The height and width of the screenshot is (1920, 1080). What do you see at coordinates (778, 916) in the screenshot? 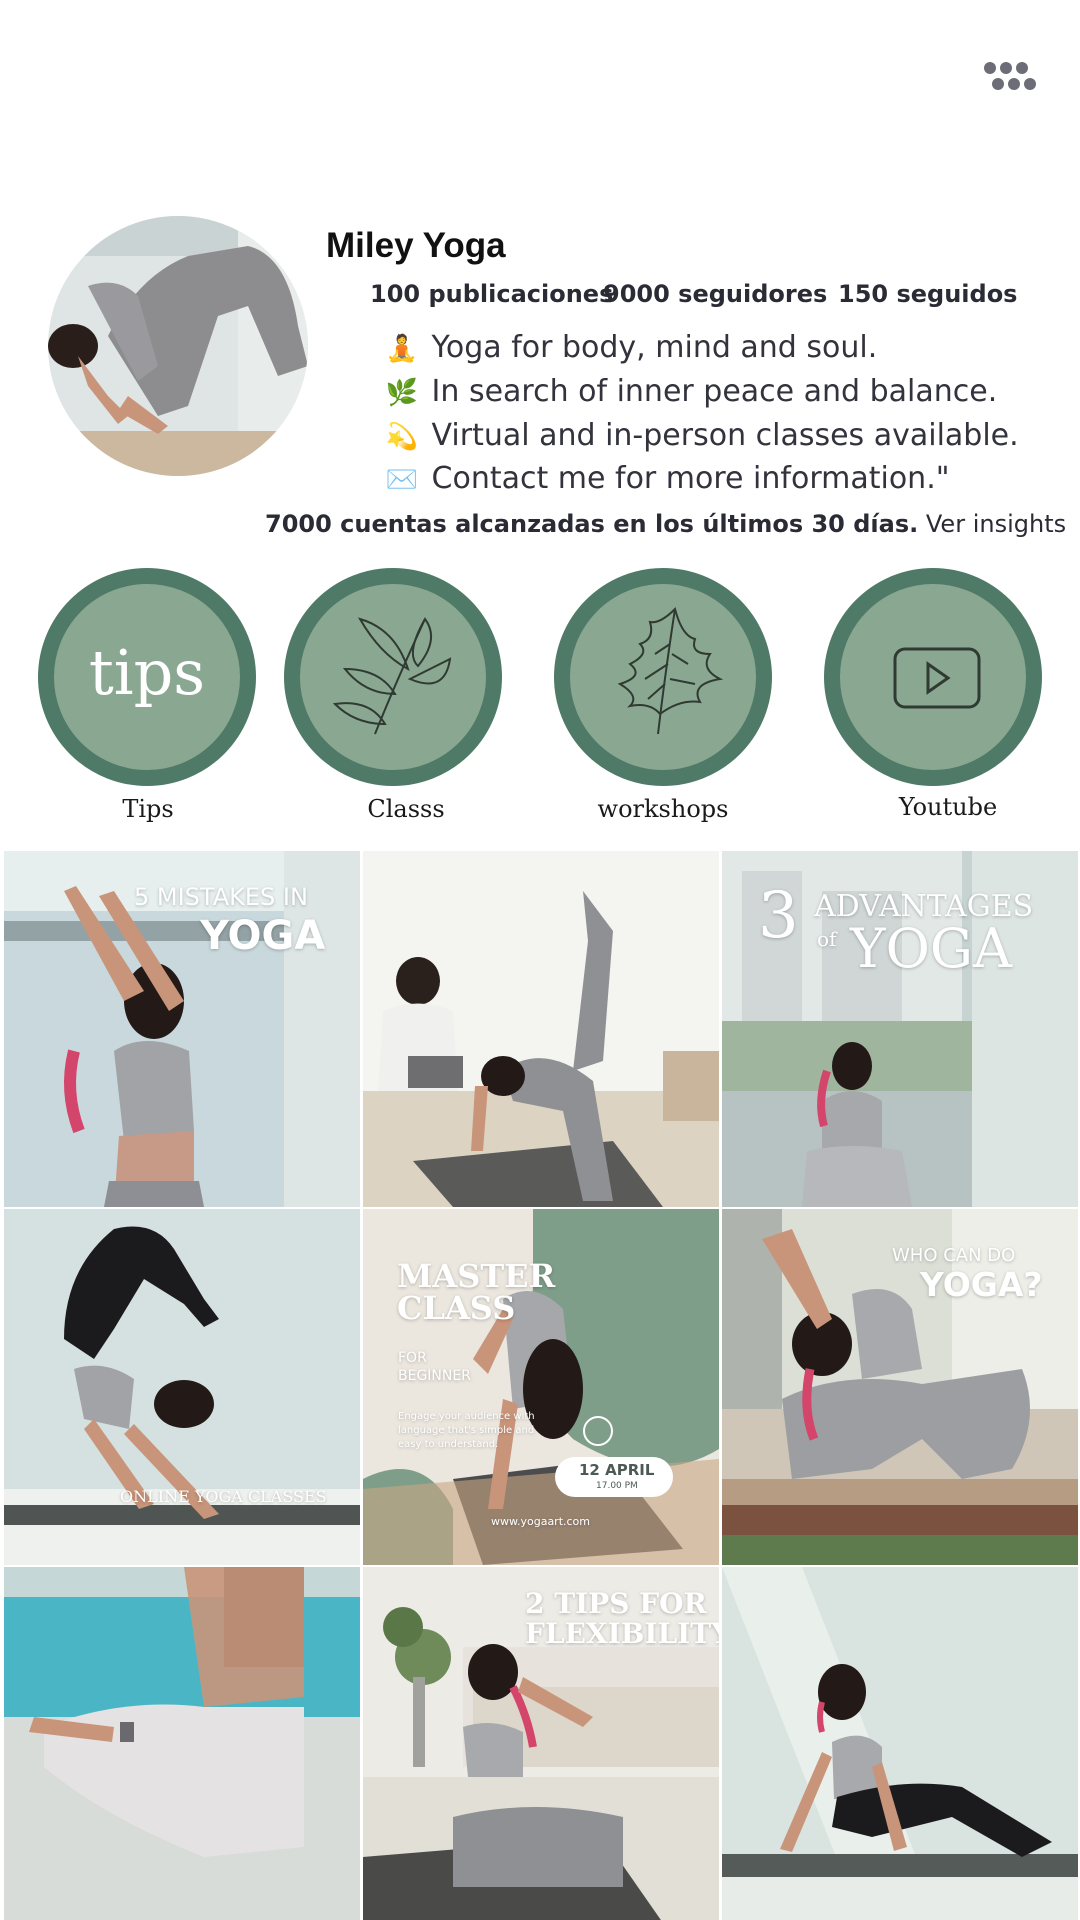
I see `post-title-number: 3` at bounding box center [778, 916].